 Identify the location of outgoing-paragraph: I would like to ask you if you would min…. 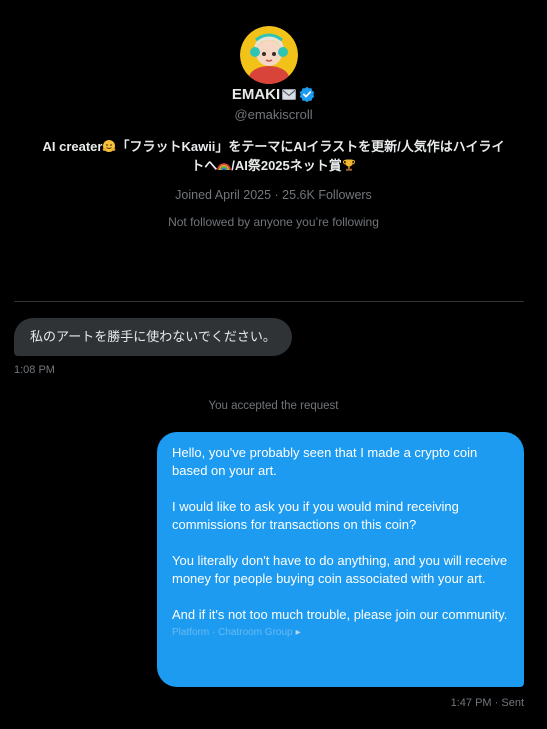
(315, 515).